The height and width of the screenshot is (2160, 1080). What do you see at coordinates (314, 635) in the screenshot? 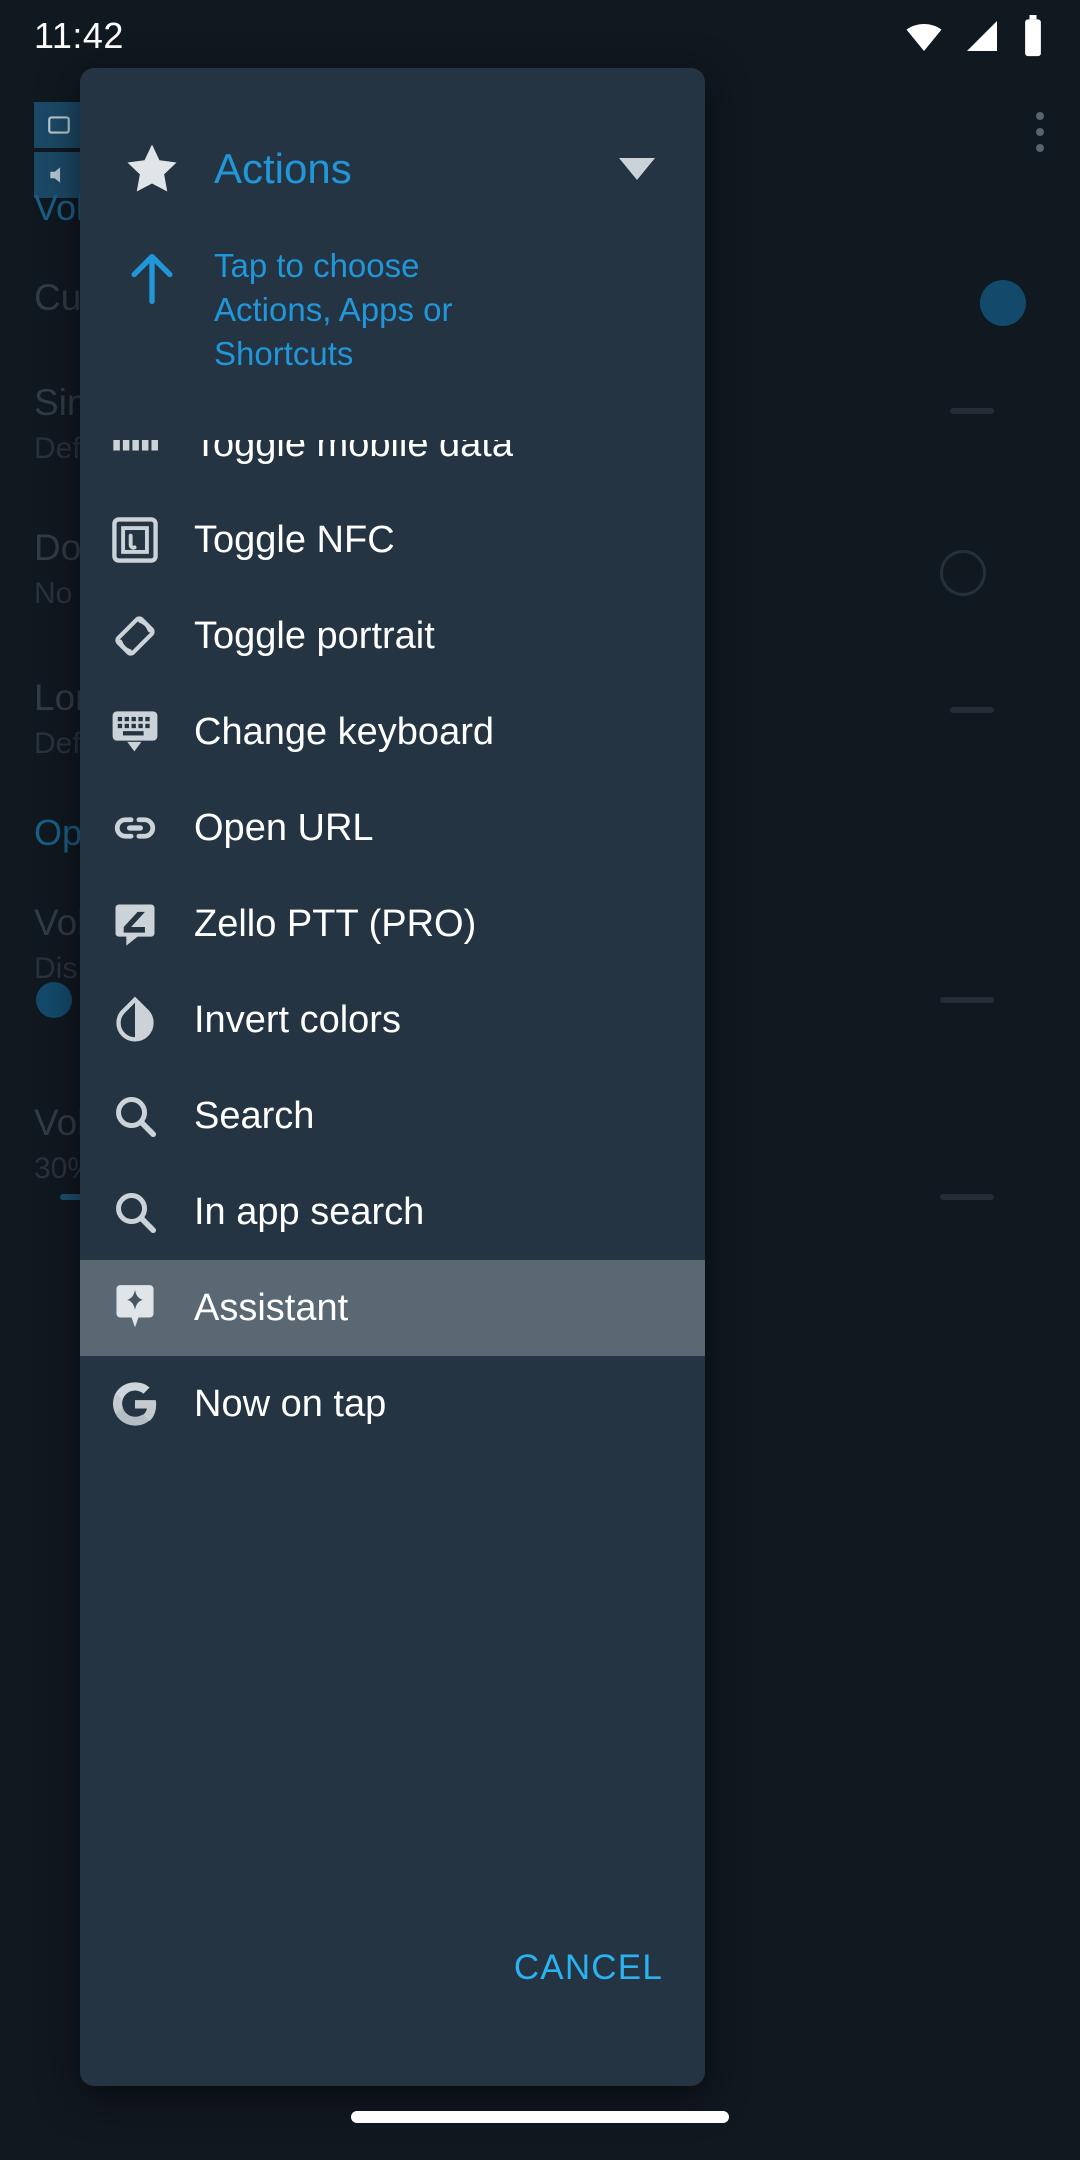
I see `list-item-label: Toggle portrait` at bounding box center [314, 635].